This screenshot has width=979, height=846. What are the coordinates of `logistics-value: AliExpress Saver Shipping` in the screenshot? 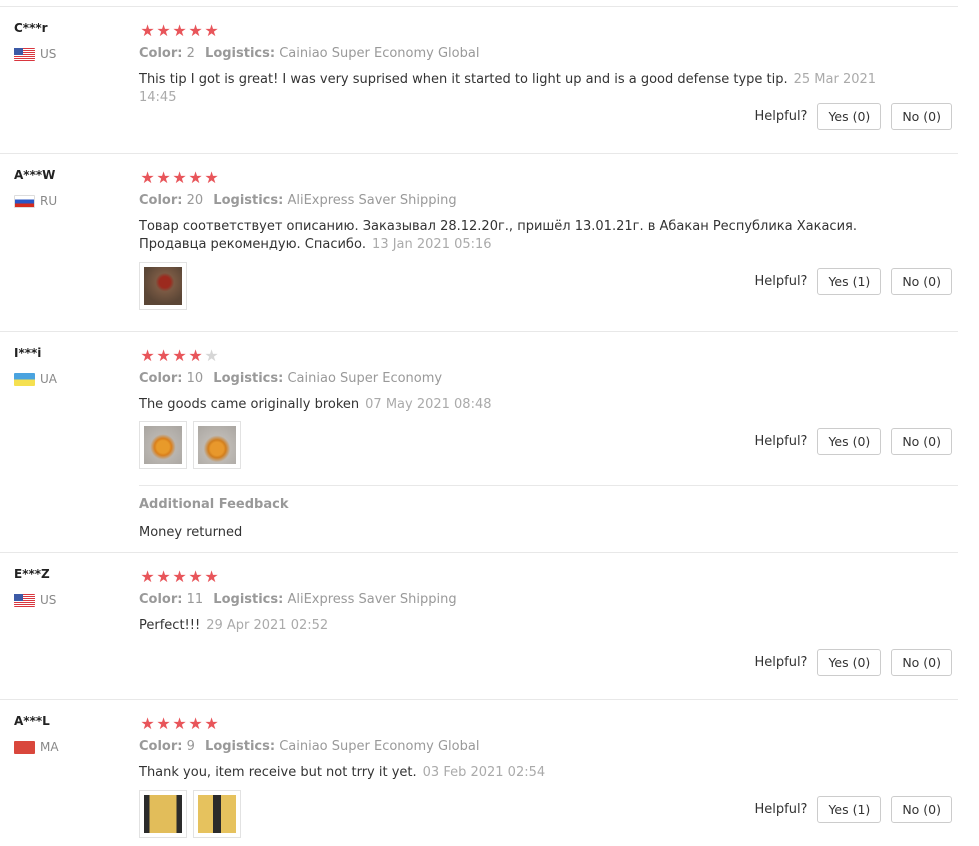 It's located at (372, 599).